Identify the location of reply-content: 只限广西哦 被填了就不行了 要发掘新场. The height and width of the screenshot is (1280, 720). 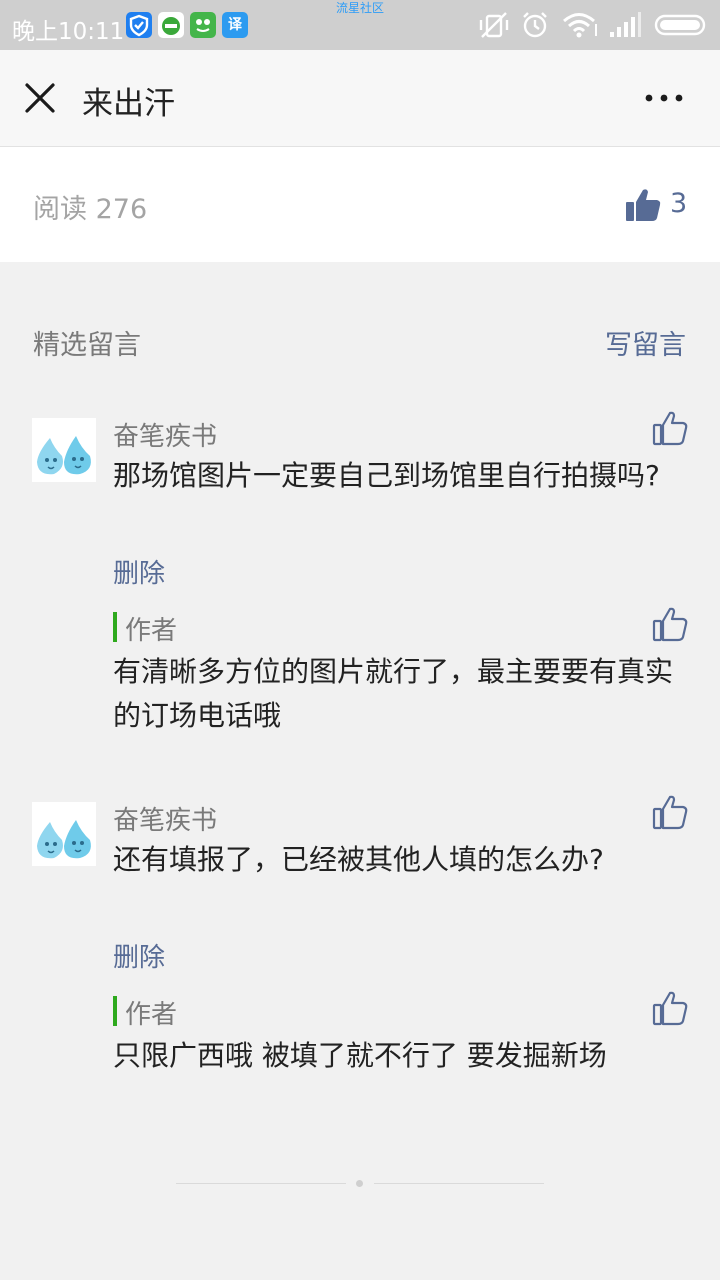
(360, 1055).